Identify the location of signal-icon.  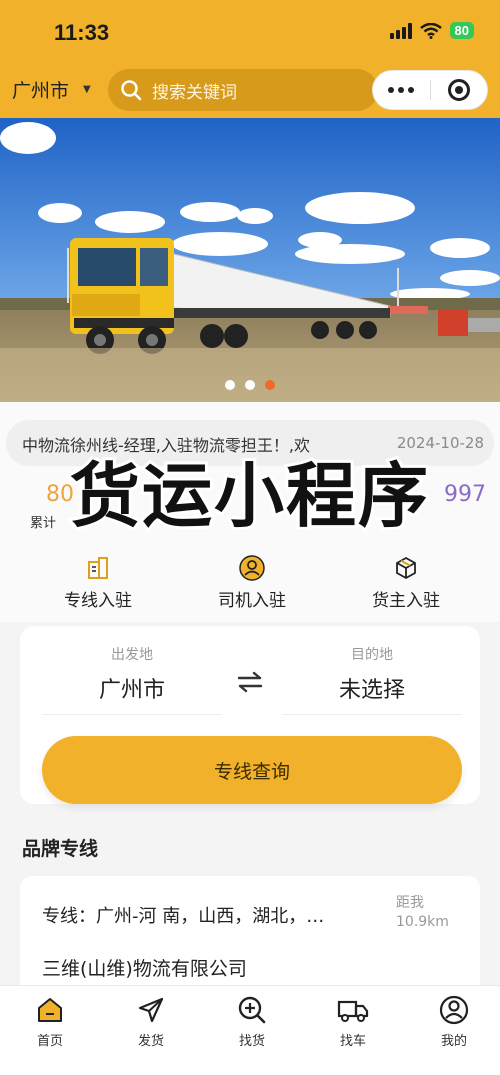
(400, 30).